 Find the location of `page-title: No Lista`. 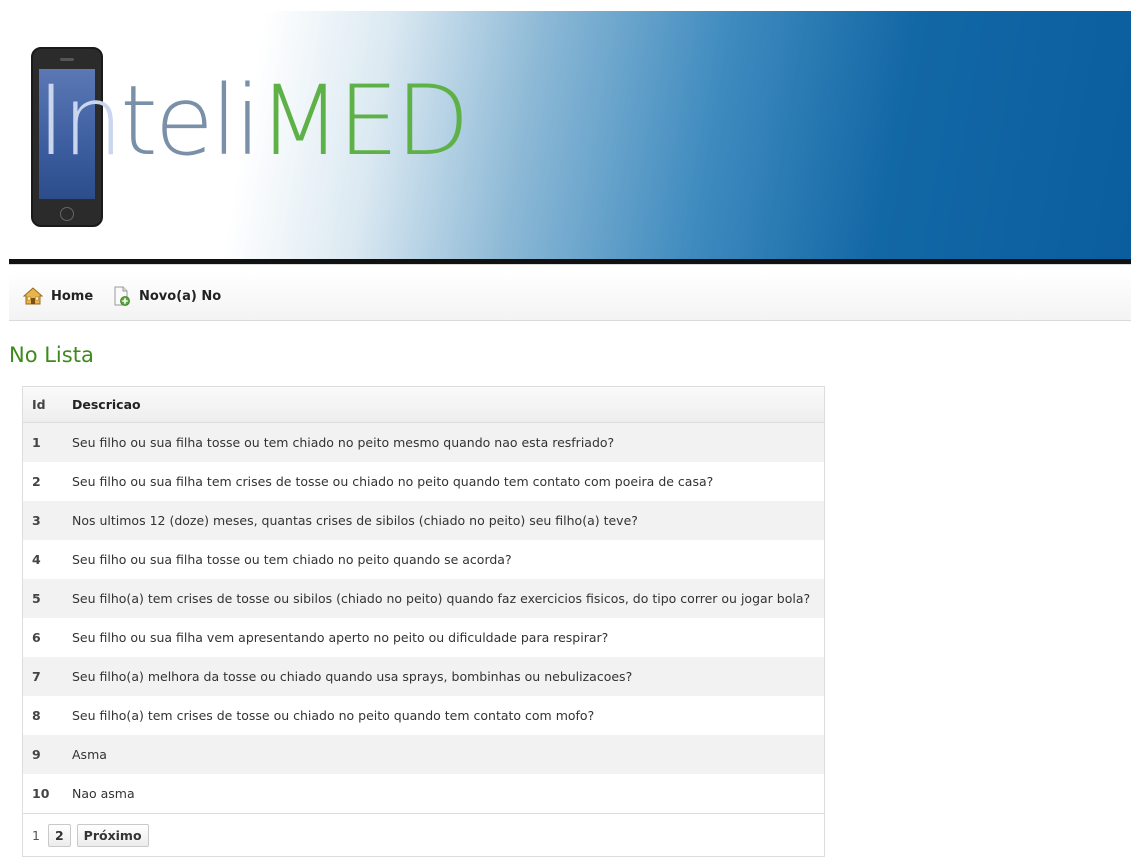

page-title: No Lista is located at coordinates (51, 355).